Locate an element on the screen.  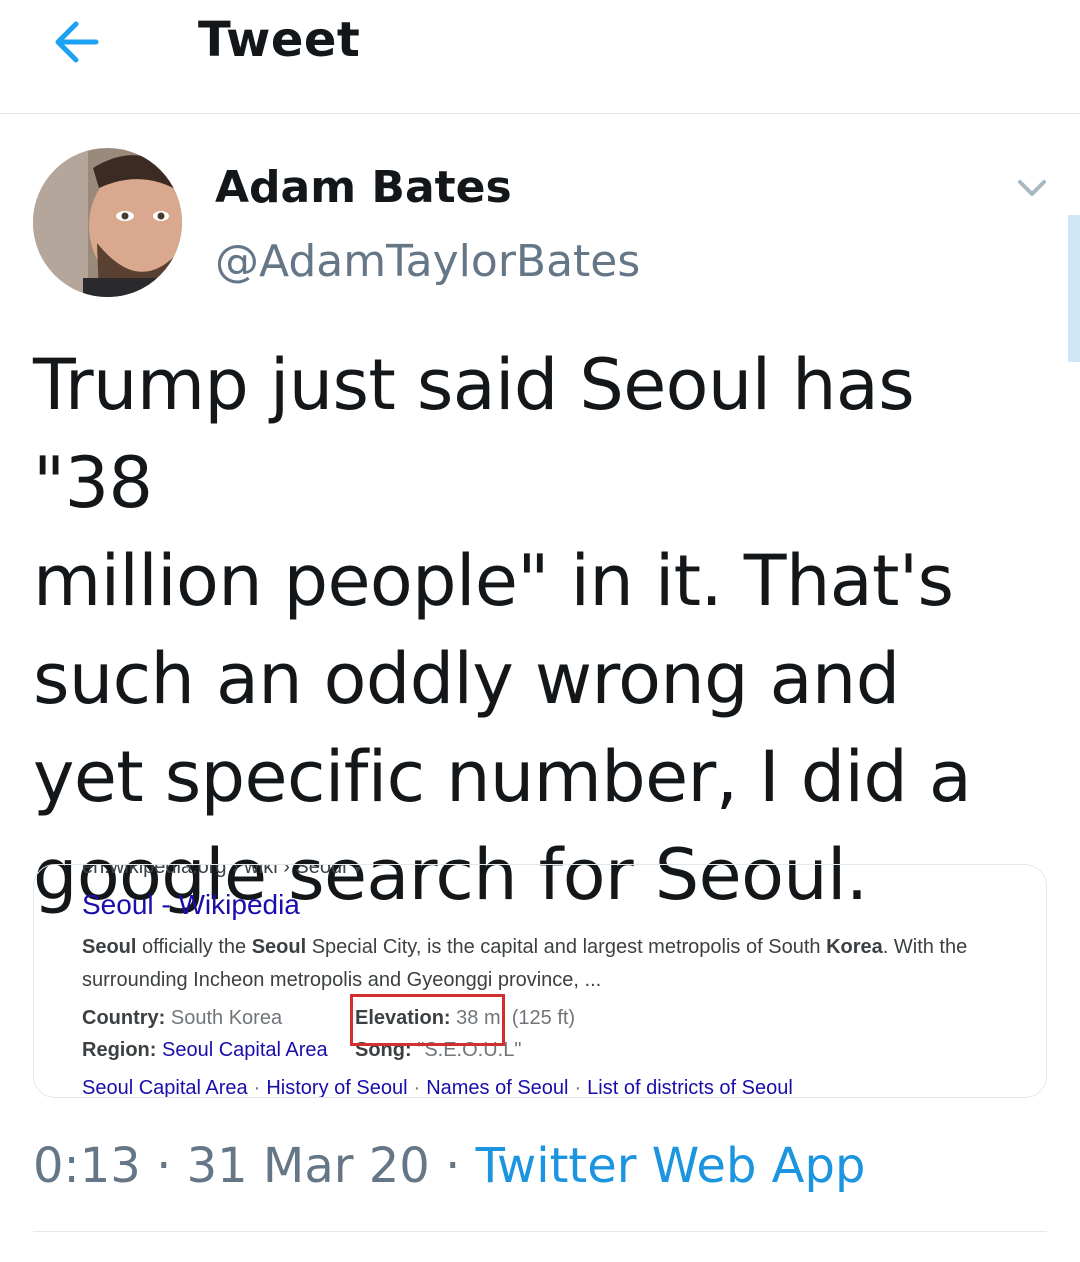
scrollbar-thumb is located at coordinates (1074, 288).